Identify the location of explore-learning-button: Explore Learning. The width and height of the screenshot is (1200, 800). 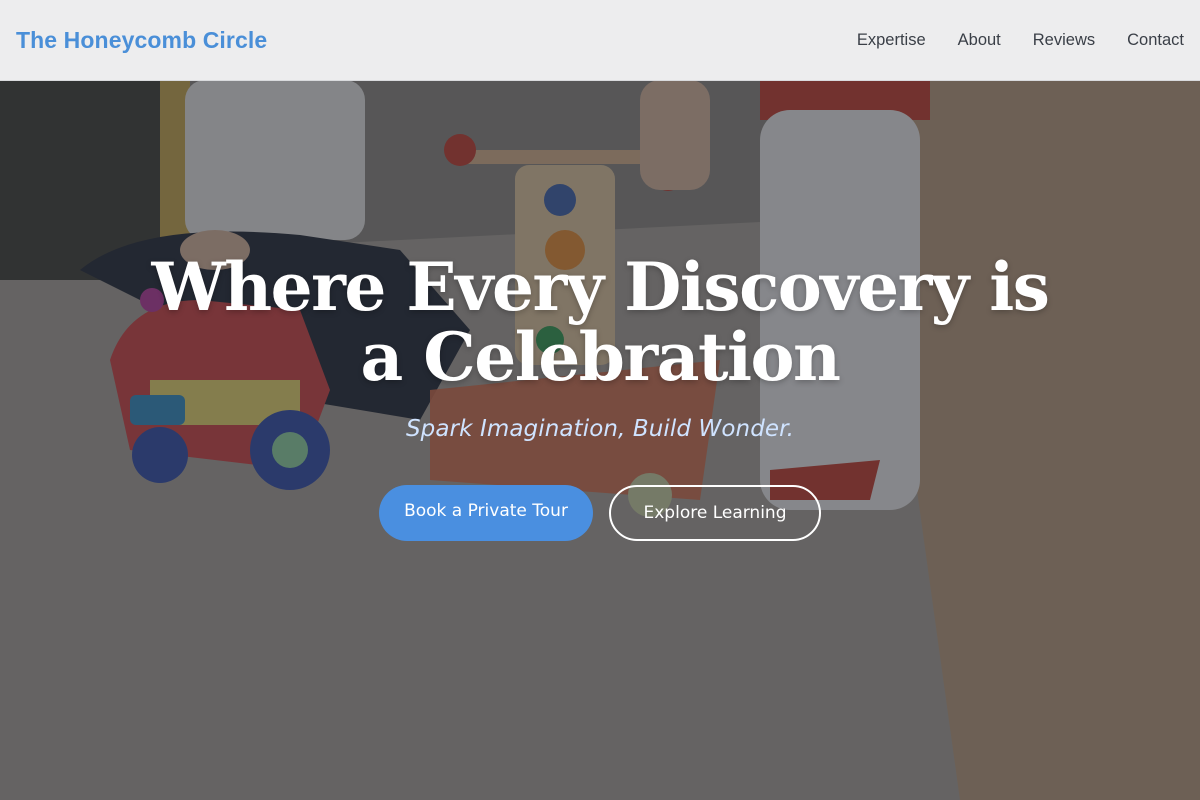
(715, 513).